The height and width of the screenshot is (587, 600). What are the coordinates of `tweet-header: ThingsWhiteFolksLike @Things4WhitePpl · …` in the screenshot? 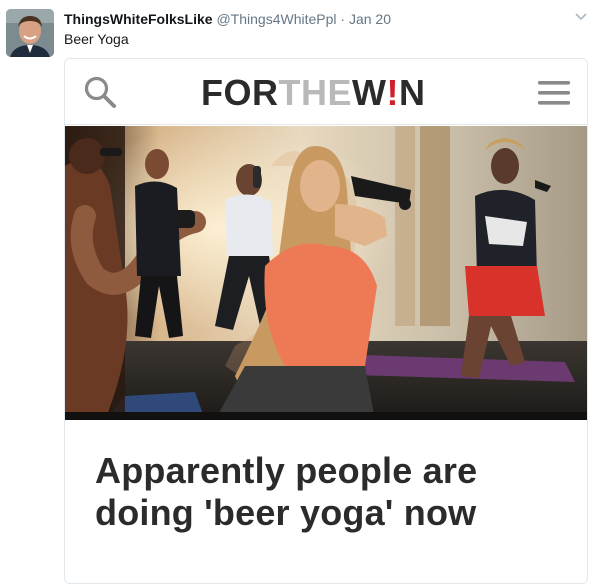 It's located at (312, 19).